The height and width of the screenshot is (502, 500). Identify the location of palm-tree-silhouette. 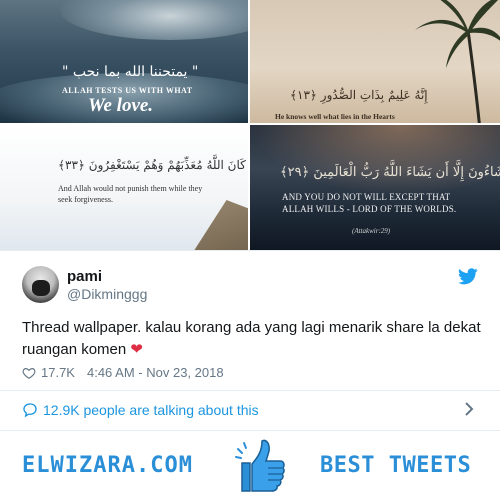
(457, 61).